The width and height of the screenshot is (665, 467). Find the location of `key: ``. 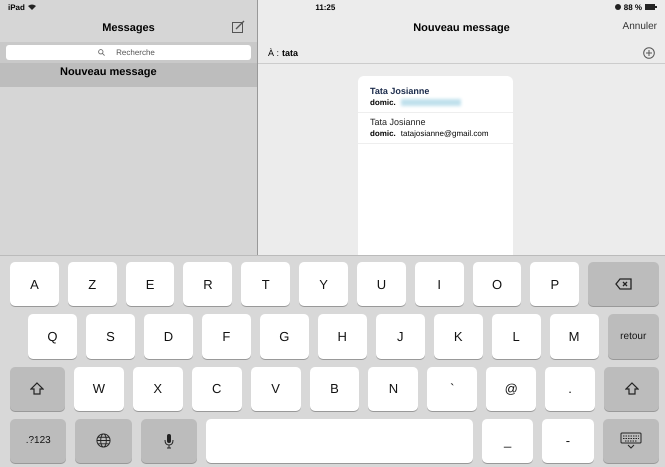

key: ` is located at coordinates (452, 388).